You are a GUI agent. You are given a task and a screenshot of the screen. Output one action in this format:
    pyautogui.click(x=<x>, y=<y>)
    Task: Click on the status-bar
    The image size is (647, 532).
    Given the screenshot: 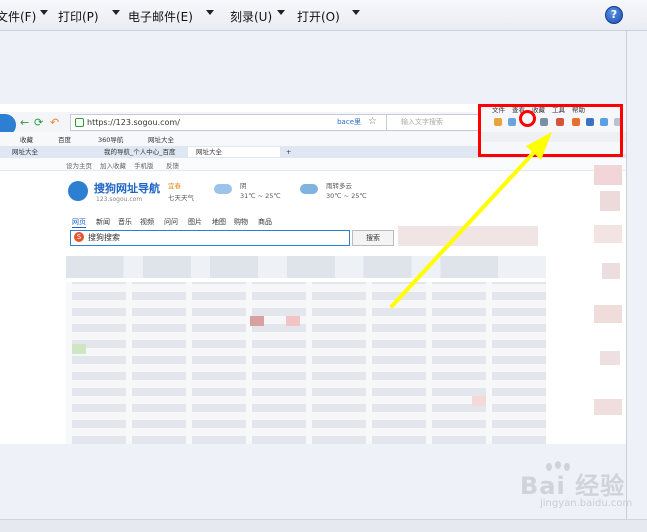 What is the action you would take?
    pyautogui.click(x=323, y=525)
    